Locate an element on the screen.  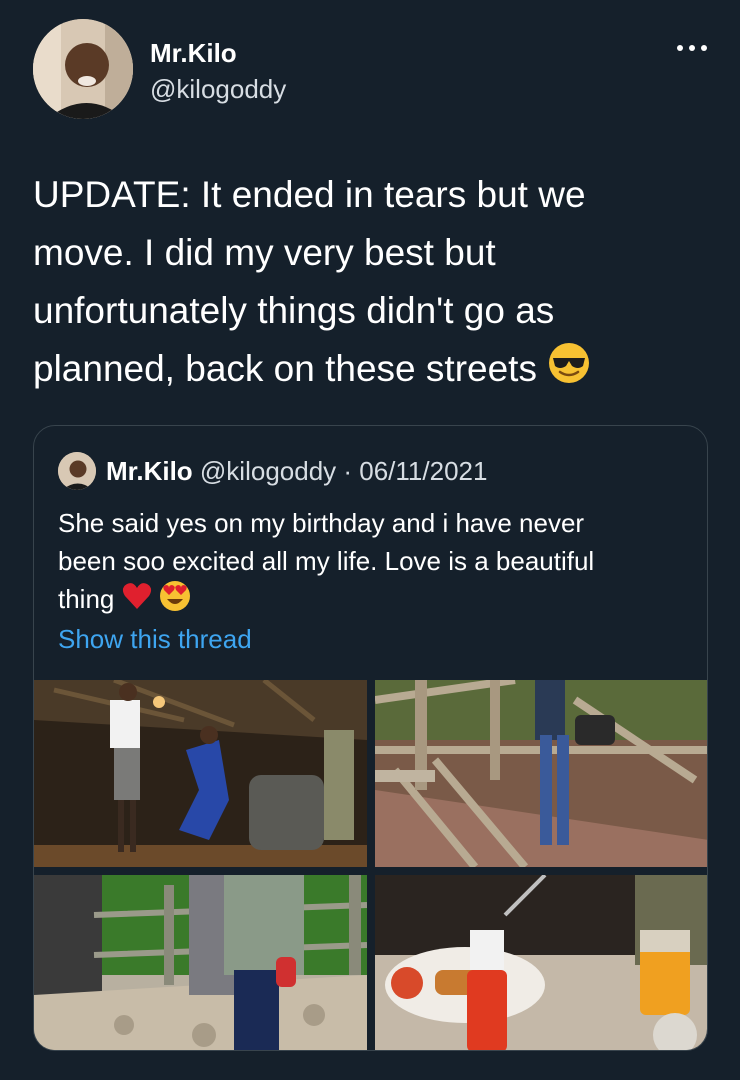
red-heart-icon is located at coordinates (137, 601).